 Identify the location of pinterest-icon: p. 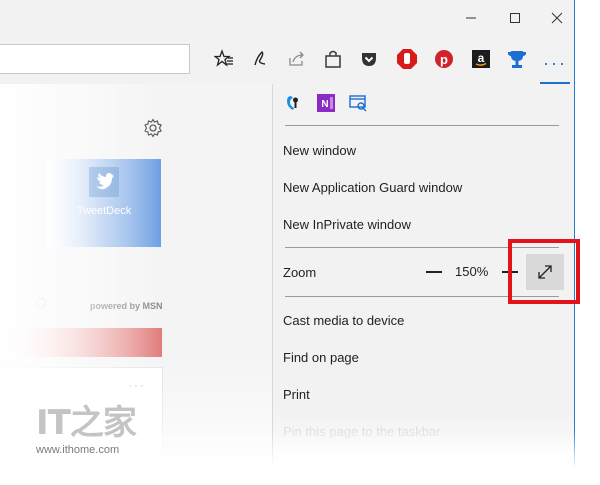
(444, 59).